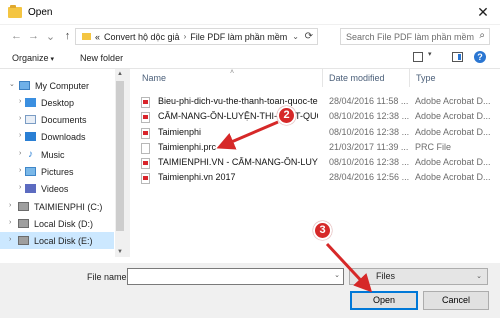 The width and height of the screenshot is (500, 318). I want to click on forward-arrow-icon: →, so click(33, 36).